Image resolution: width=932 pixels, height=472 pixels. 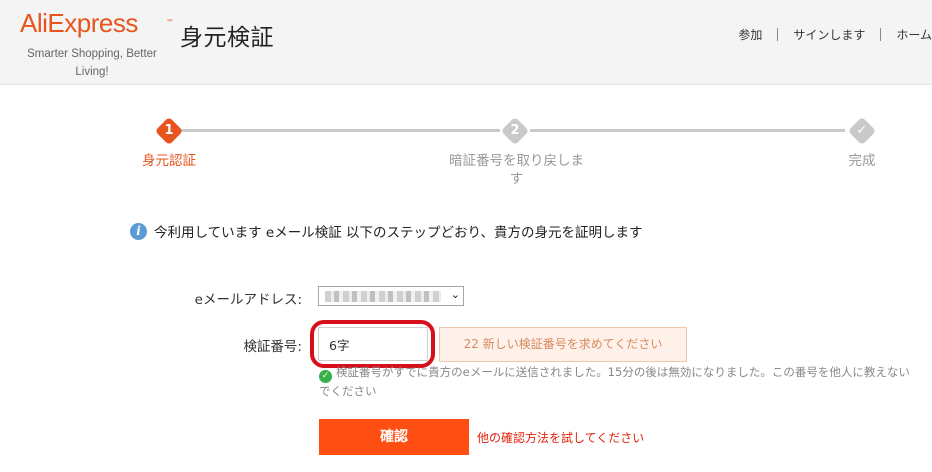 I want to click on confirm-button: 確認, so click(x=394, y=437).